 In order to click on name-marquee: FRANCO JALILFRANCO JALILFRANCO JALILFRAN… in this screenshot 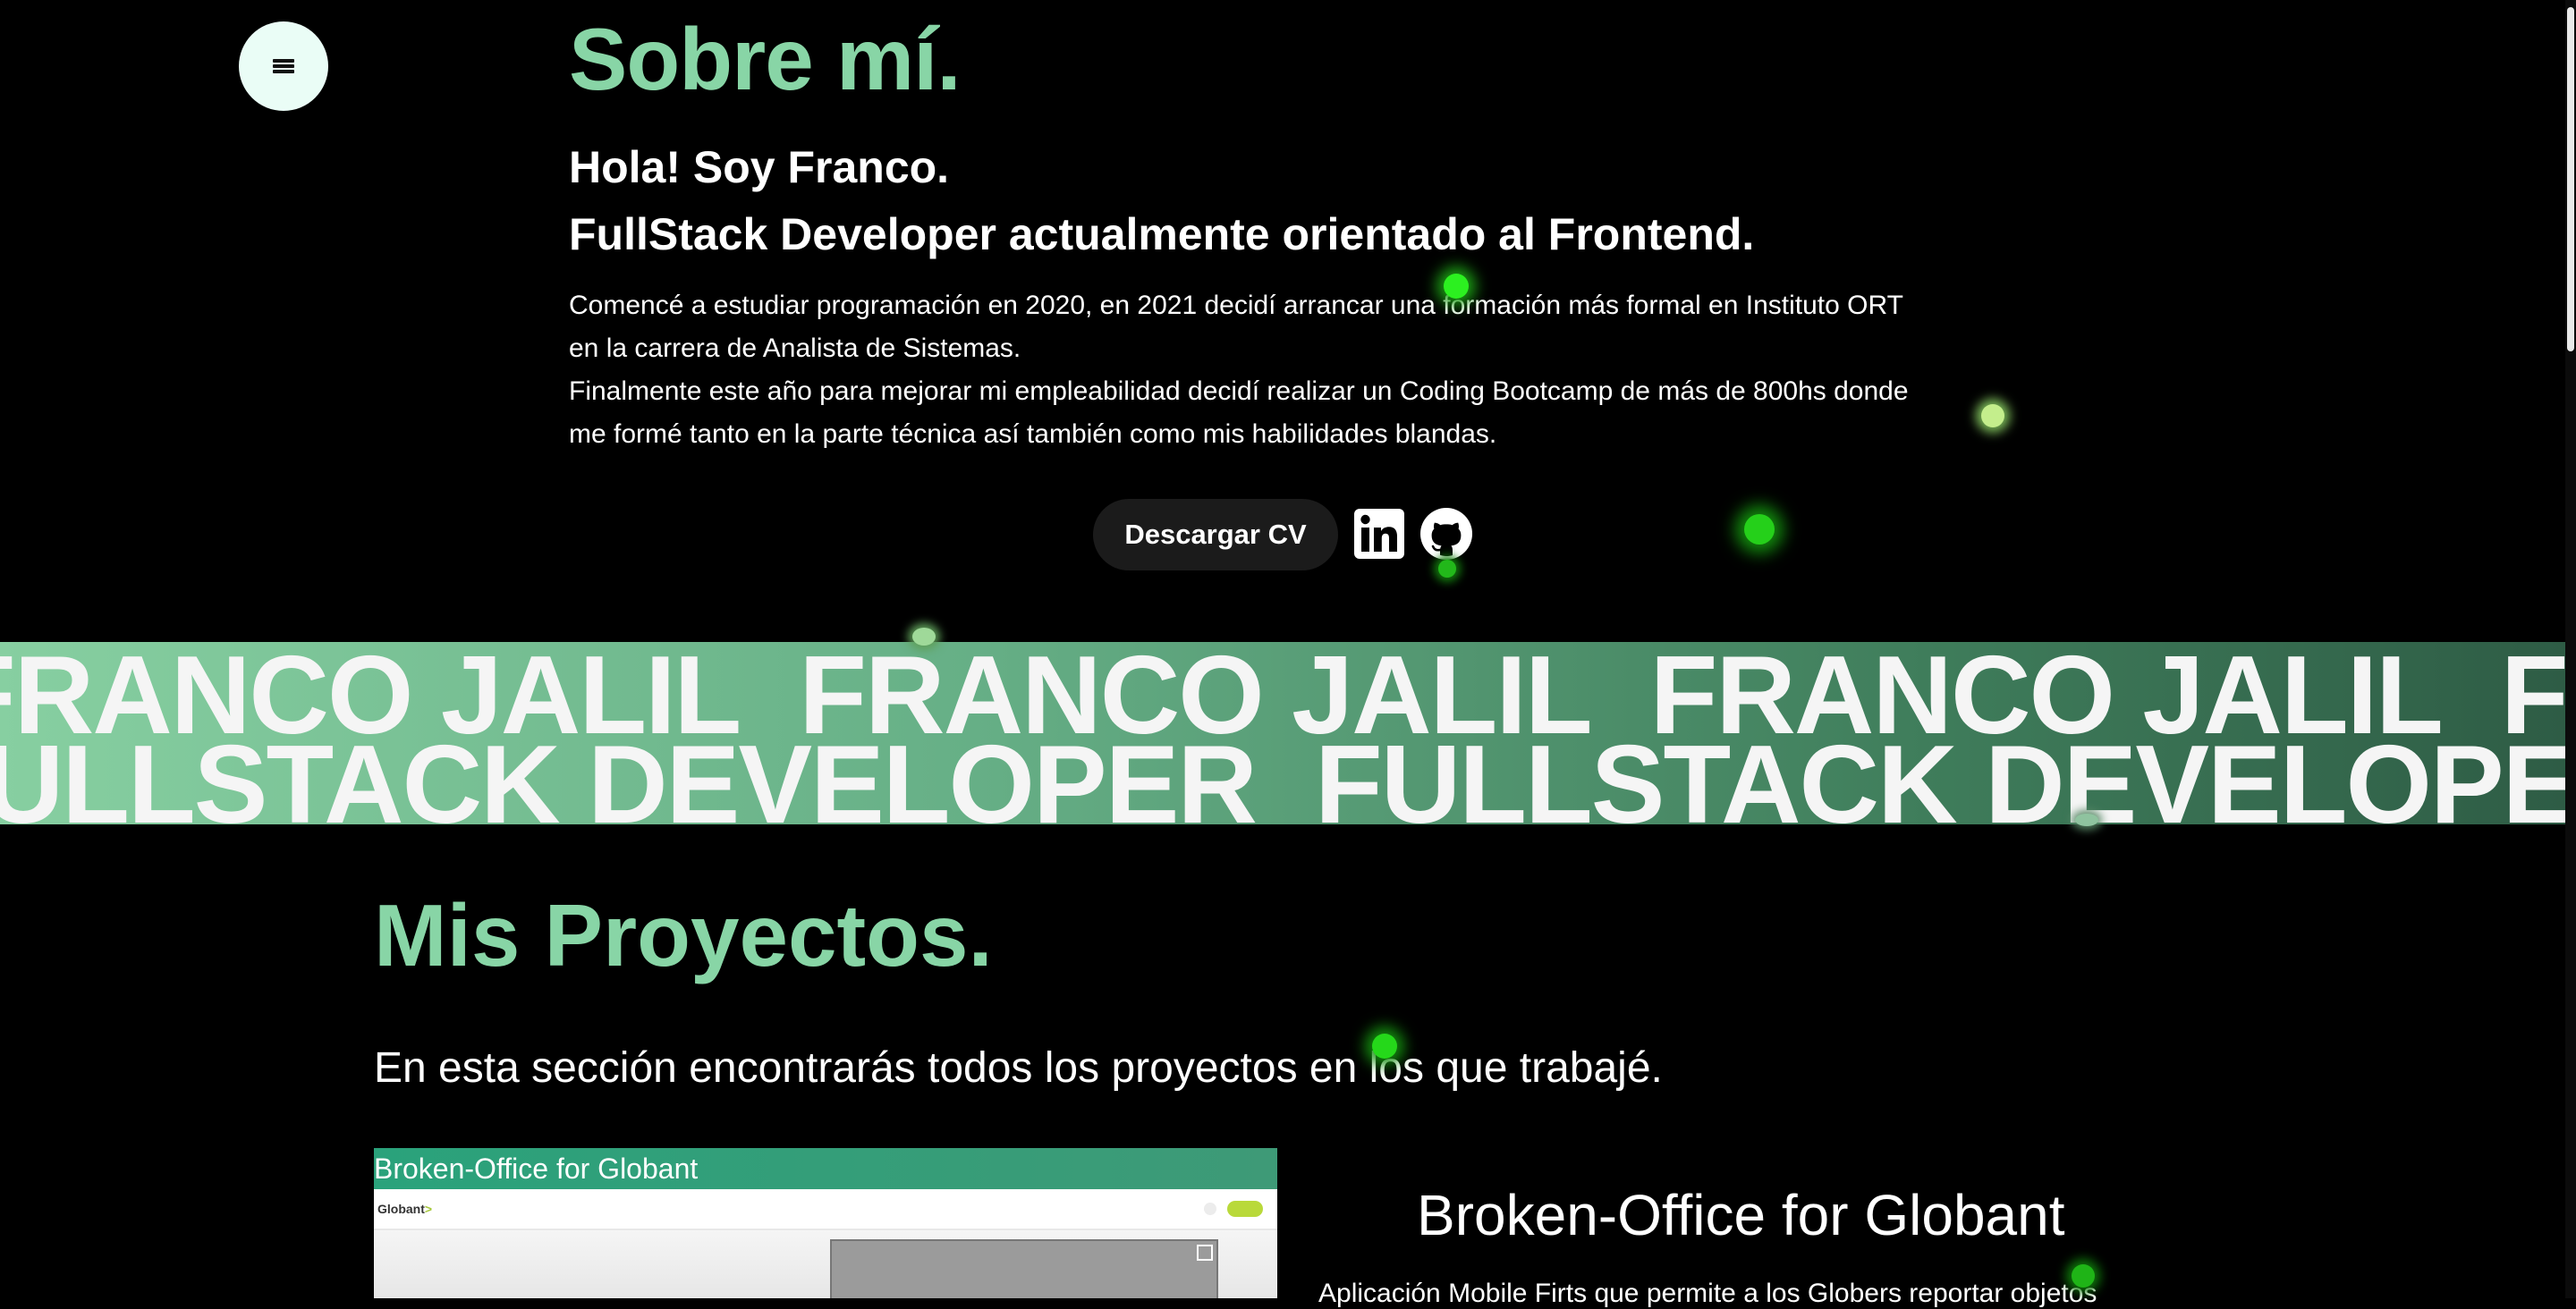, I will do `click(1282, 733)`.